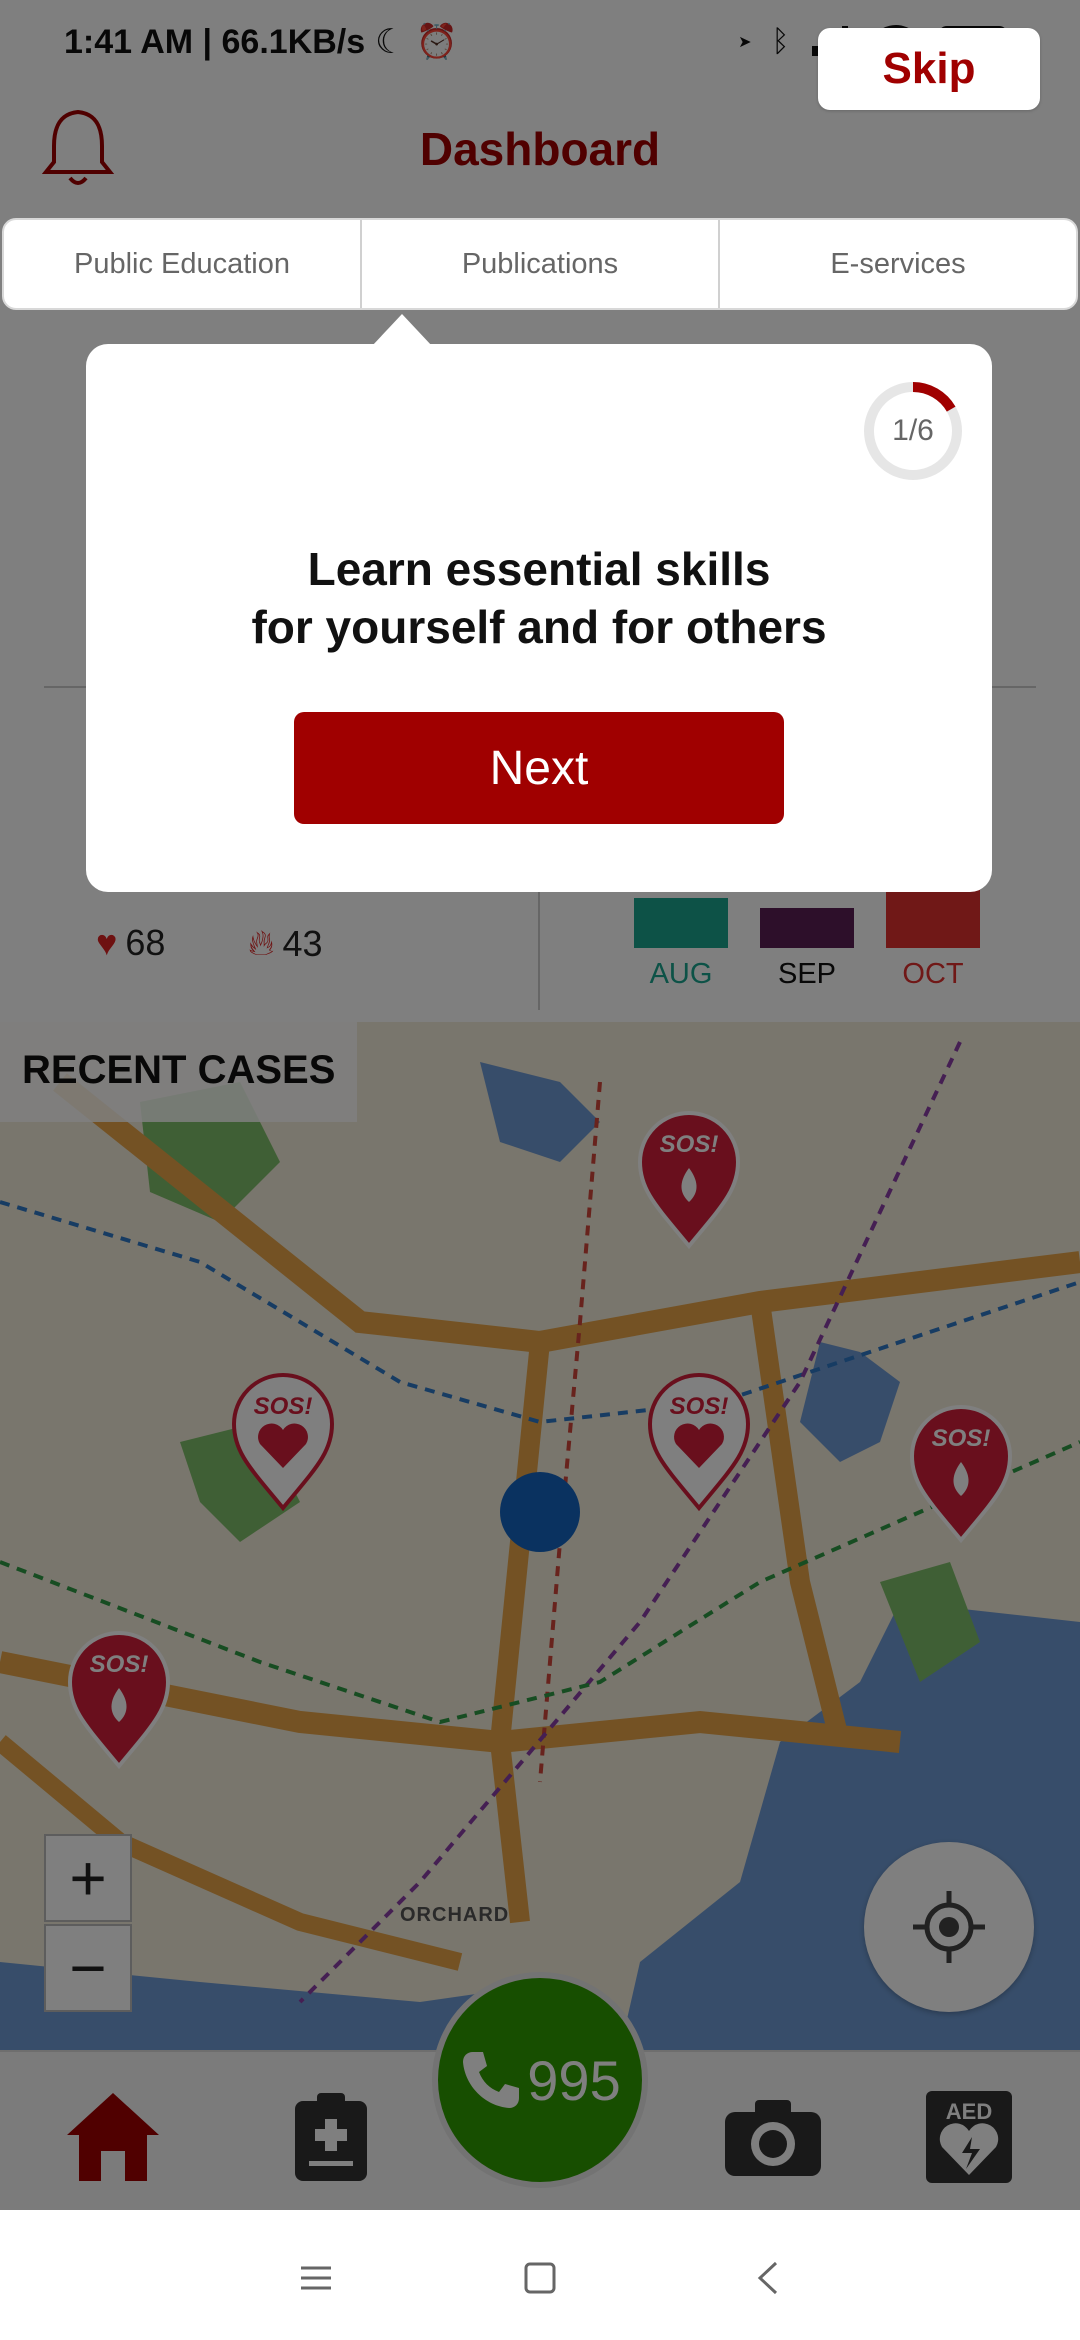 This screenshot has height=2340, width=1080. Describe the element at coordinates (768, 2278) in the screenshot. I see `back-icon` at that location.